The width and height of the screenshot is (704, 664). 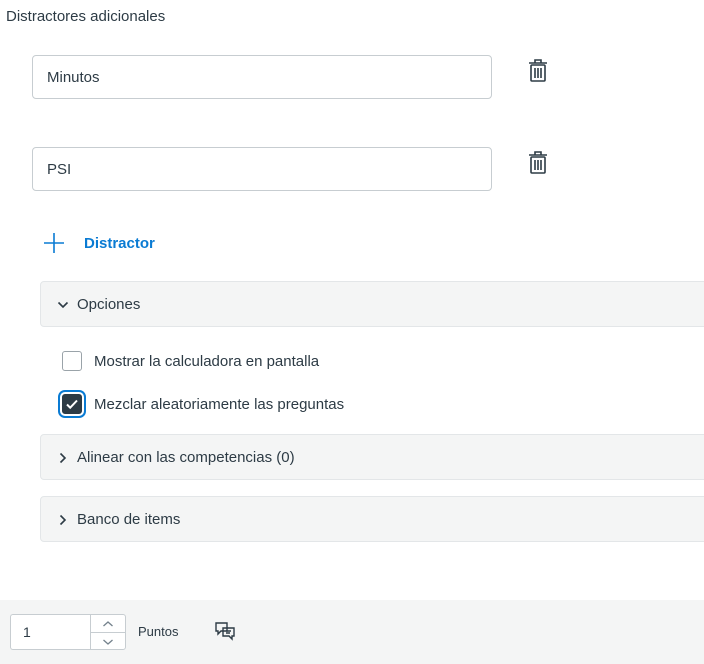 I want to click on chevron-up-icon, so click(x=108, y=623).